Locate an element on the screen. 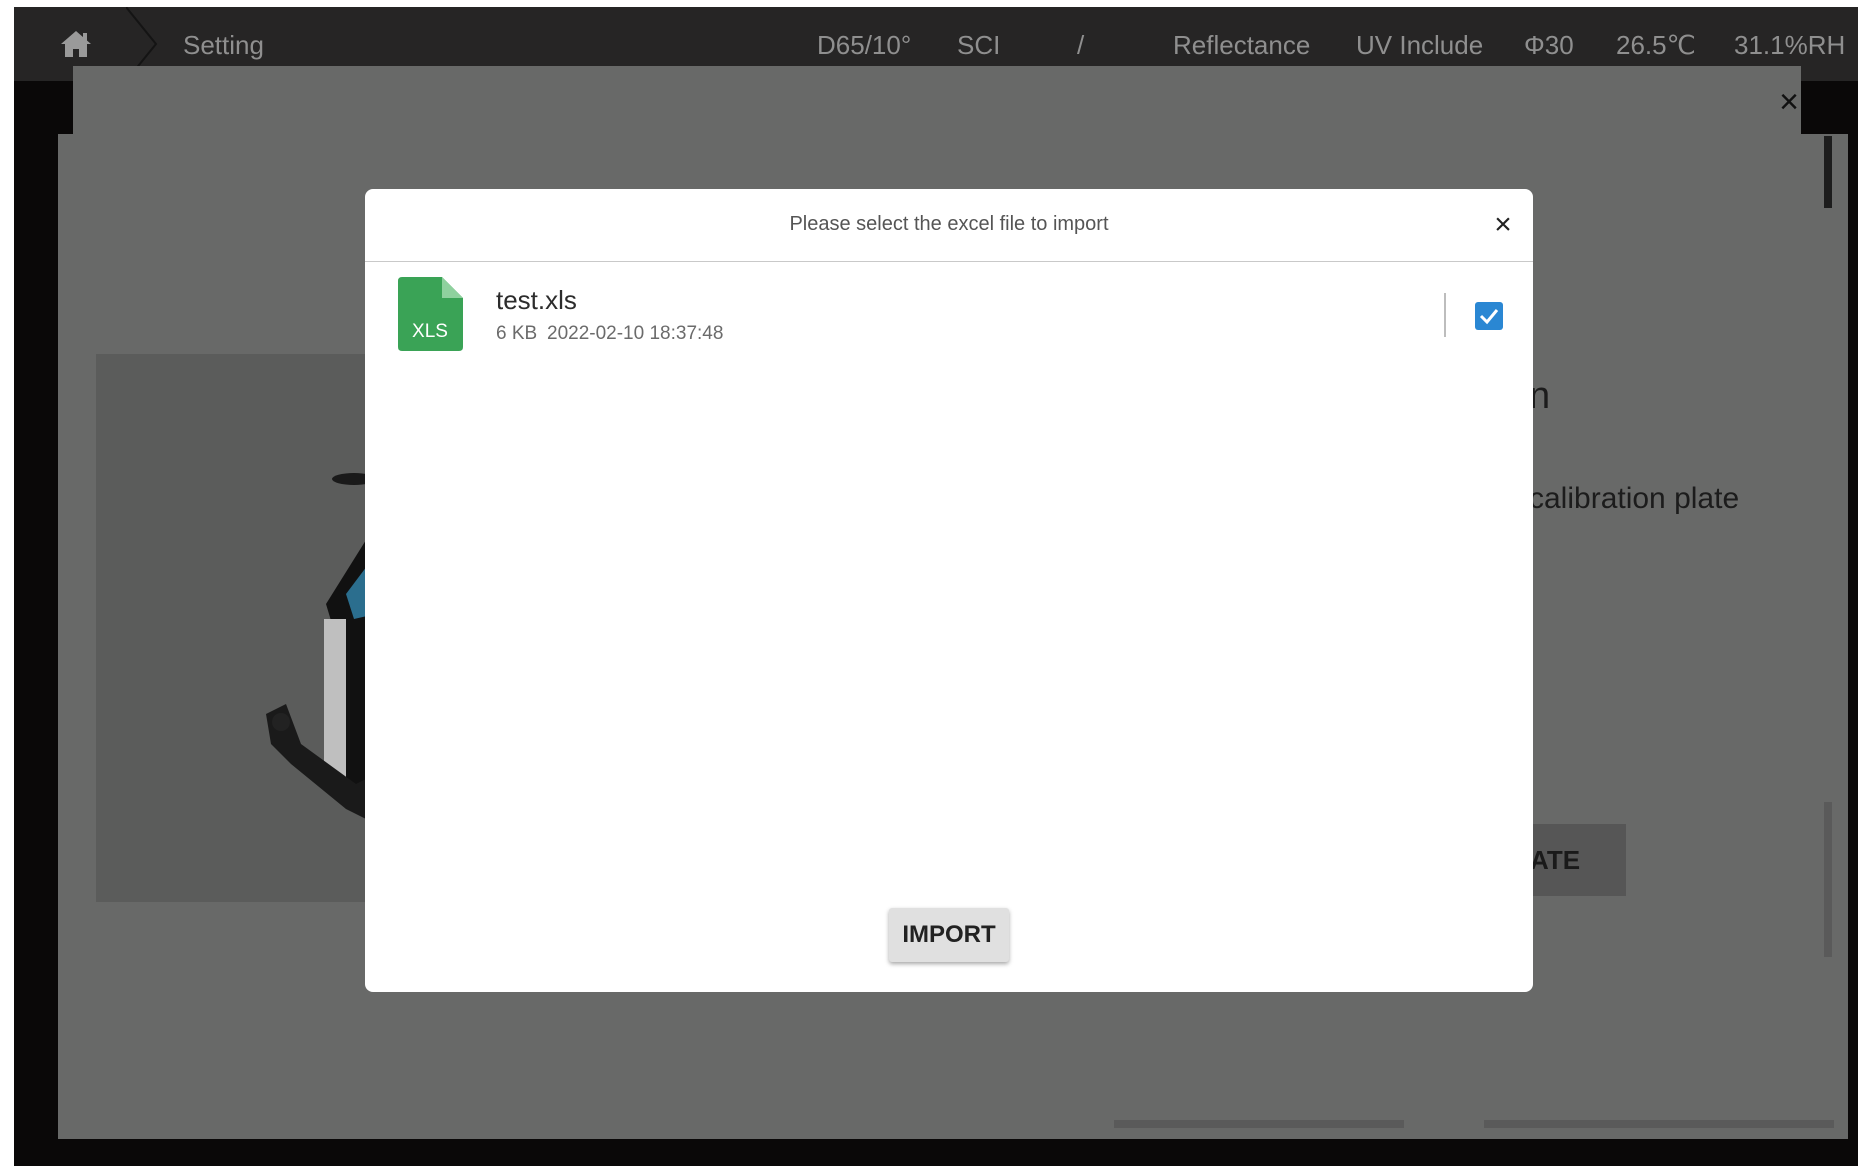 The width and height of the screenshot is (1858, 1166). background-close-icon: × is located at coordinates (1789, 102).